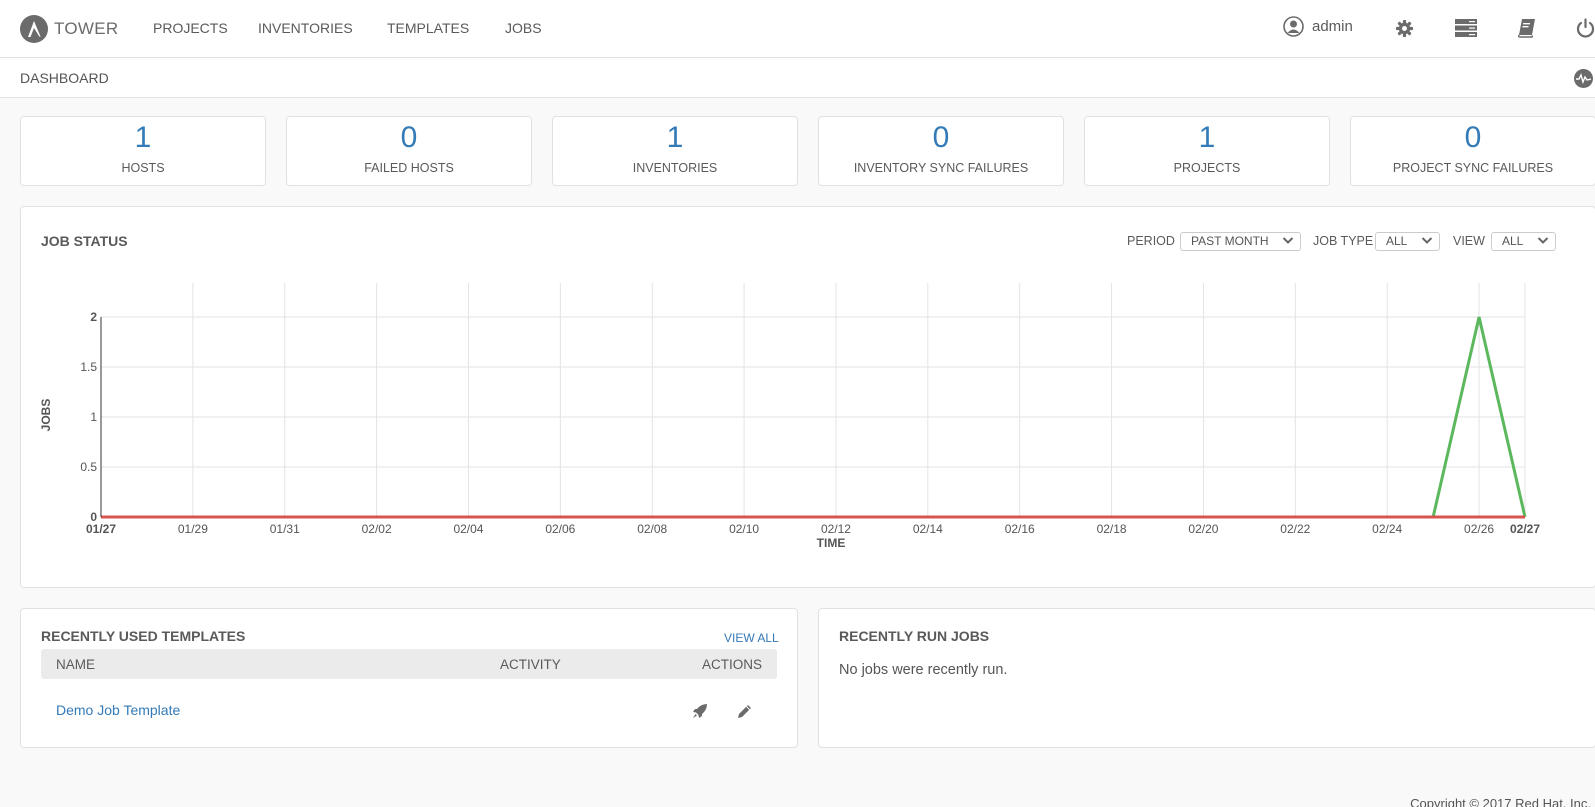 This screenshot has width=1595, height=807. What do you see at coordinates (675, 168) in the screenshot?
I see `count-label: INVENTORIES` at bounding box center [675, 168].